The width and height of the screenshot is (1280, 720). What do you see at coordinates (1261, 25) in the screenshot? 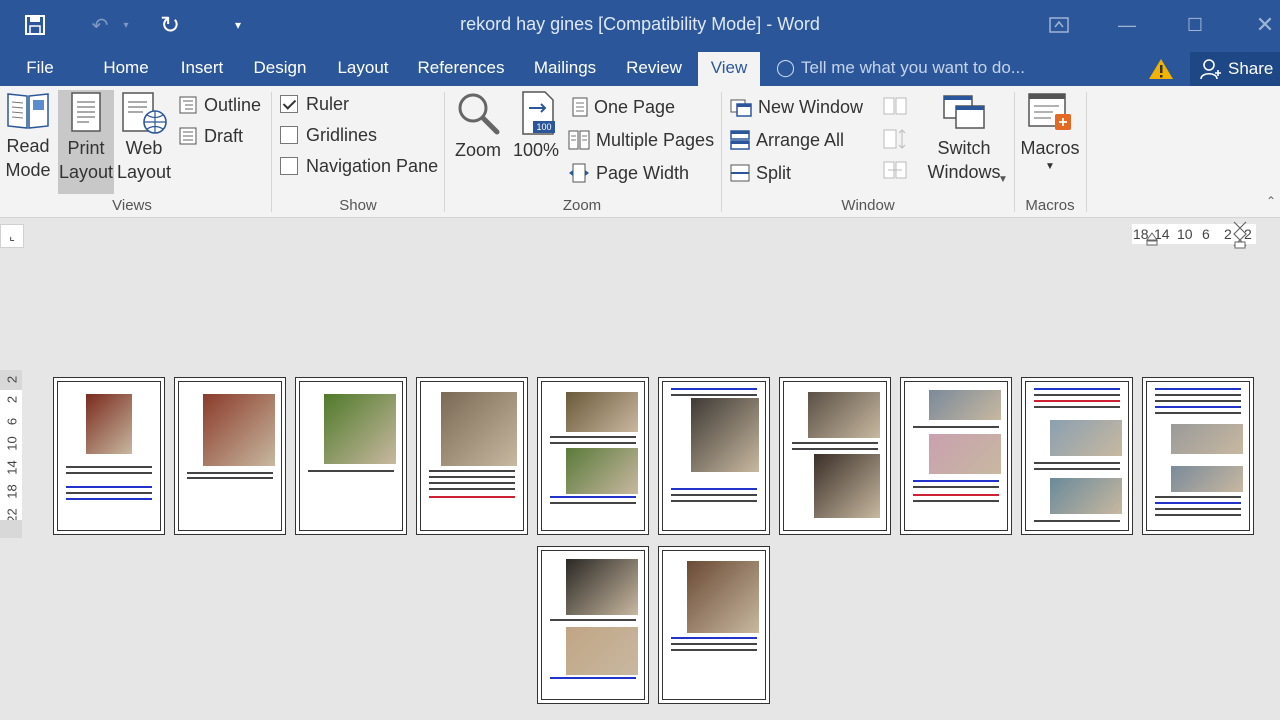
I see `close-icon: ✕` at bounding box center [1261, 25].